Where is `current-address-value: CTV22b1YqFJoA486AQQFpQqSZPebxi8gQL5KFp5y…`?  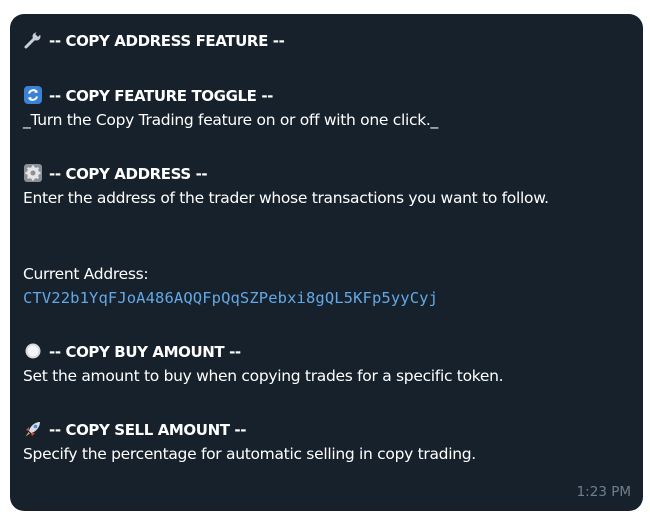 current-address-value: CTV22b1YqFJoA486AQQFpQqSZPebxi8gQL5KFp5y… is located at coordinates (230, 298).